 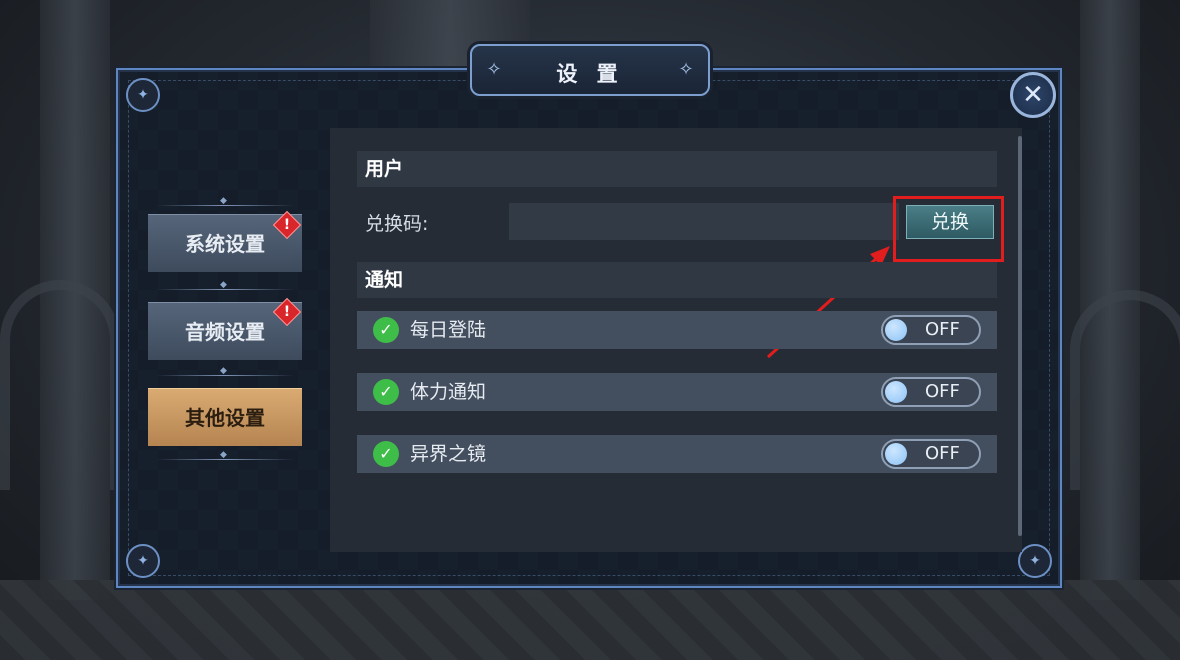 I want to click on menu-item-other-settings: 其他设置, so click(x=225, y=417).